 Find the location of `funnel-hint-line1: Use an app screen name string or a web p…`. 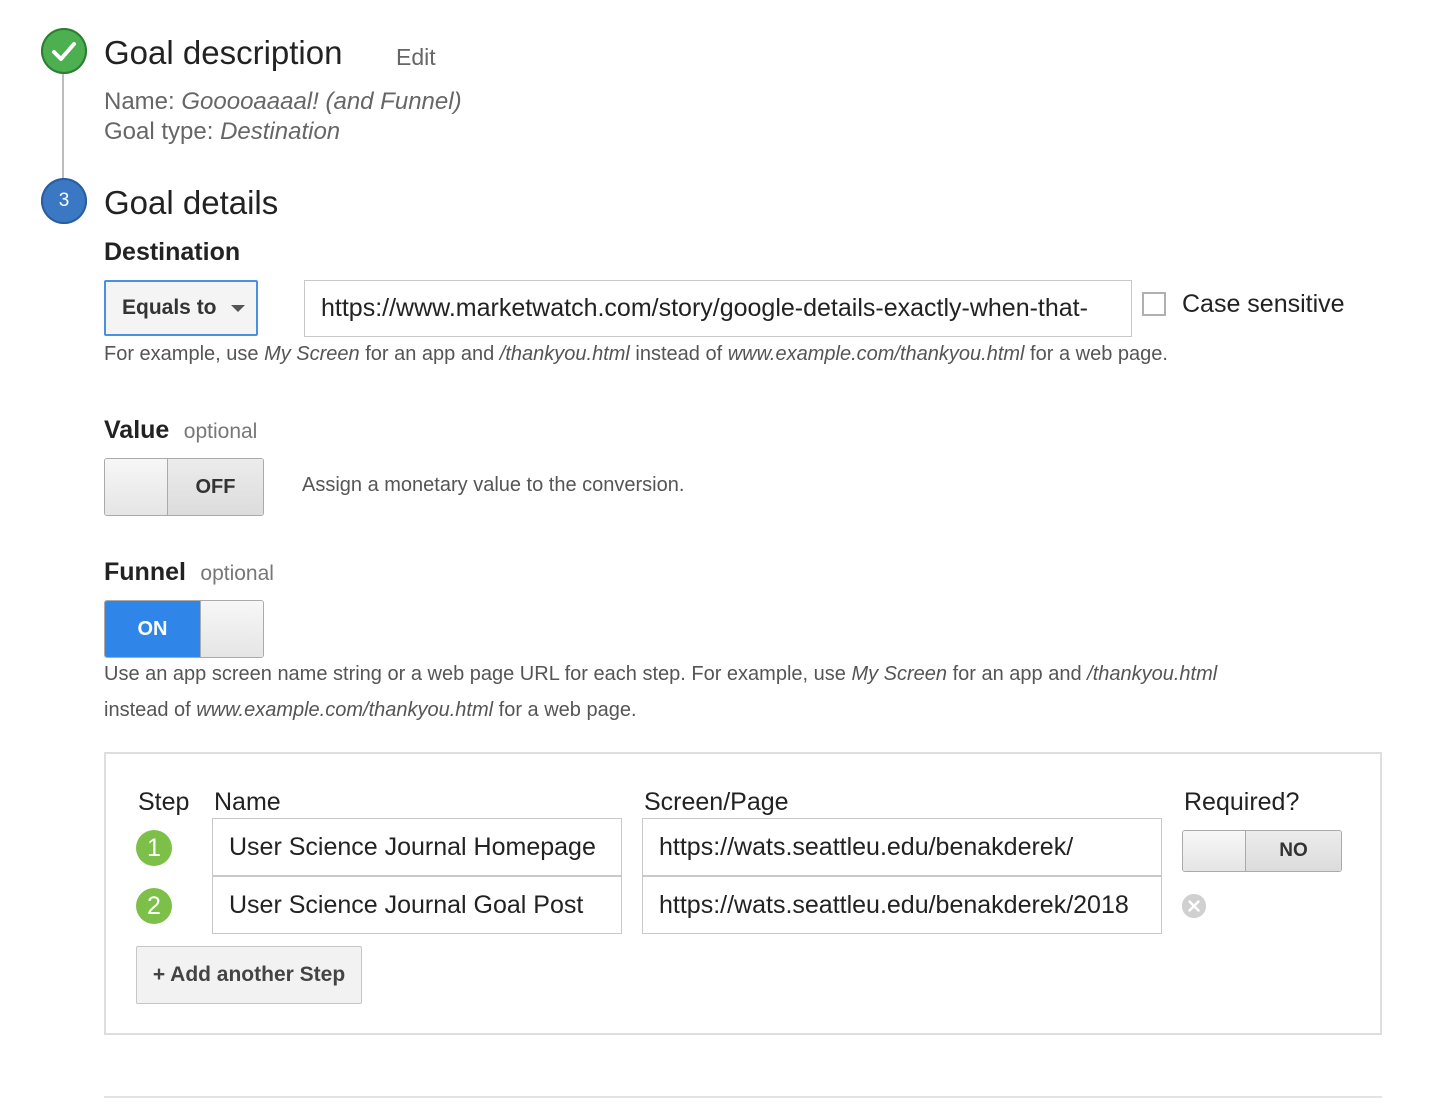

funnel-hint-line1: Use an app screen name string or a web p… is located at coordinates (660, 674).